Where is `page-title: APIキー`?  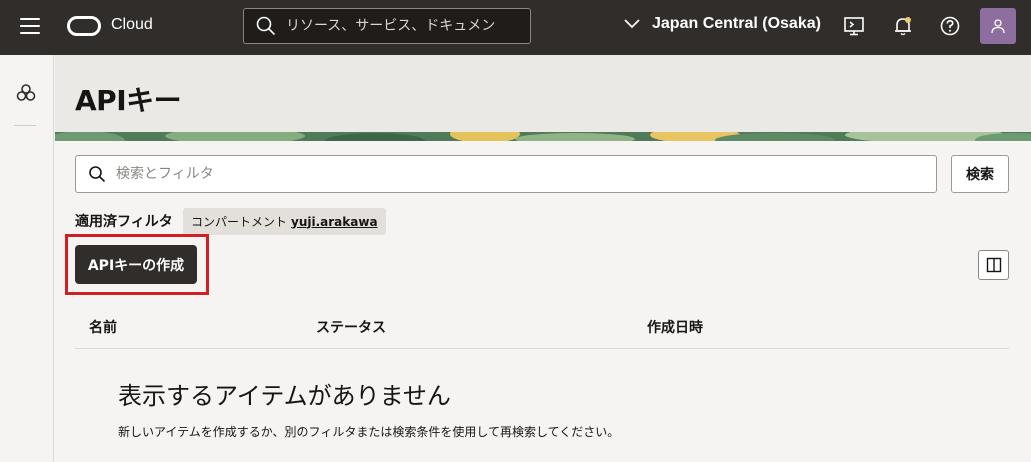
page-title: APIキー is located at coordinates (128, 100).